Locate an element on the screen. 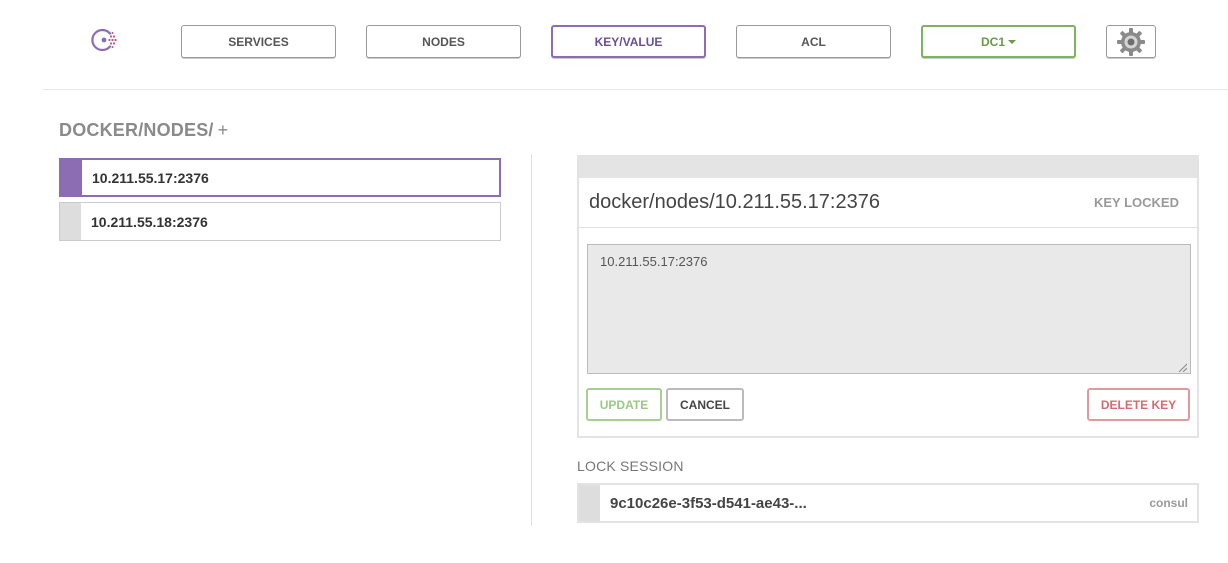 This screenshot has width=1228, height=563. nav-nodes-button: NODES is located at coordinates (443, 41).